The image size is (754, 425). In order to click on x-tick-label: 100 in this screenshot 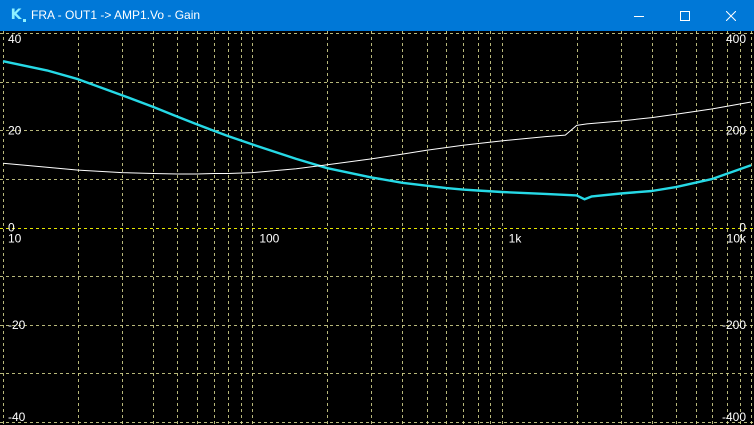, I will do `click(269, 239)`.